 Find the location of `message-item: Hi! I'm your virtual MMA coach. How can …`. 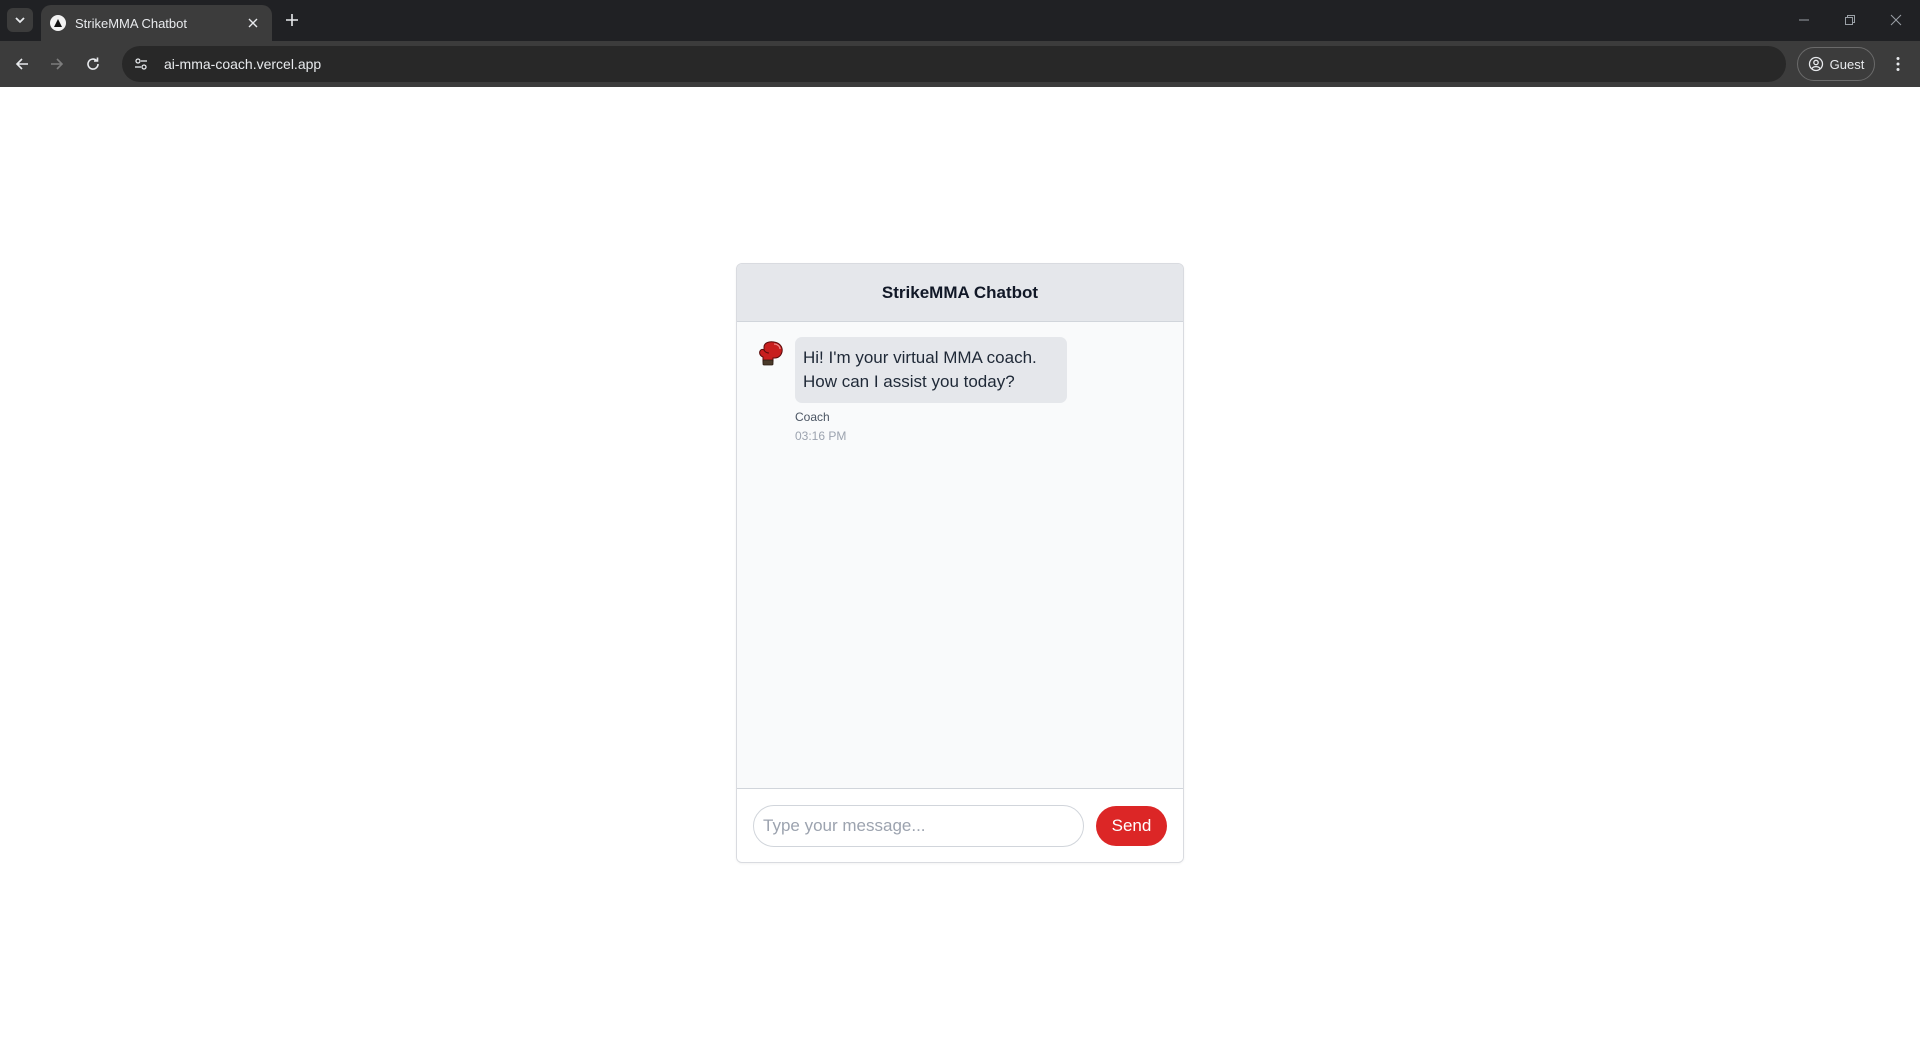

message-item: Hi! I'm your virtual MMA coach. How can … is located at coordinates (911, 390).